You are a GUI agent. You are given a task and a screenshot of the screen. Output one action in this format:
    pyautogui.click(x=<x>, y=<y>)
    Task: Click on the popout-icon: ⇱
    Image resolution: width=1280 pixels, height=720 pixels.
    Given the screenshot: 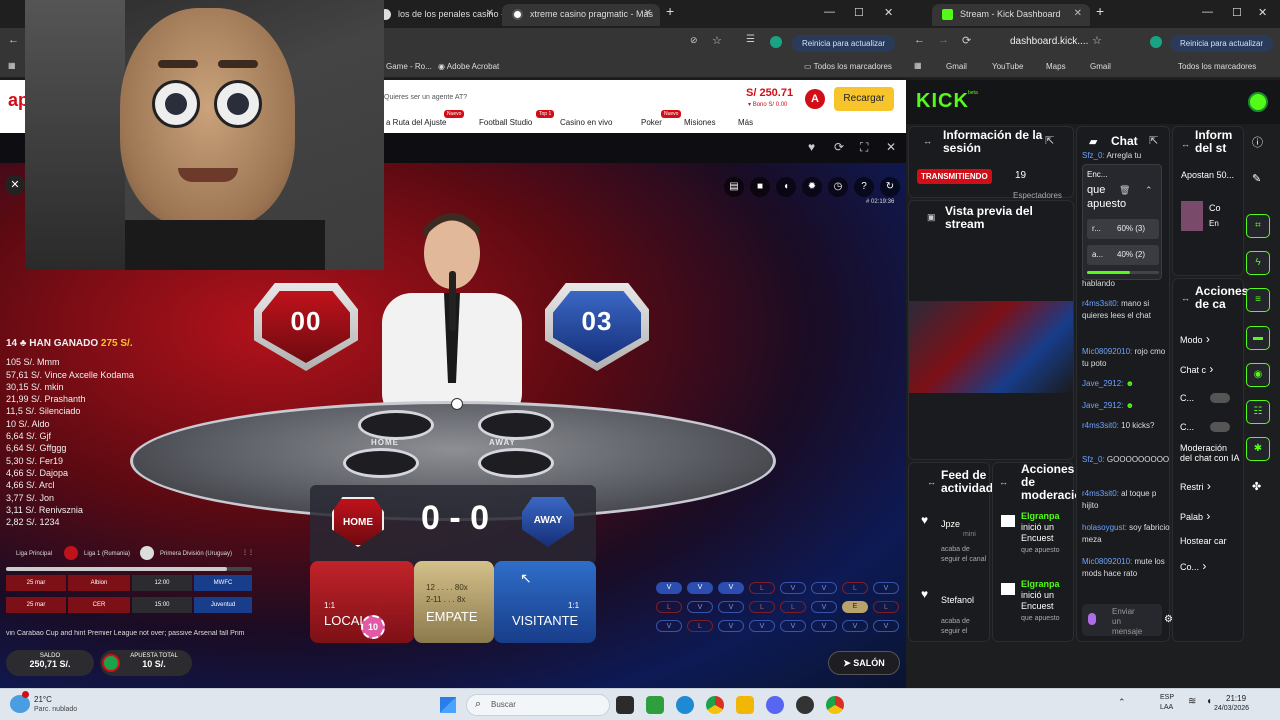 What is the action you would take?
    pyautogui.click(x=1153, y=140)
    